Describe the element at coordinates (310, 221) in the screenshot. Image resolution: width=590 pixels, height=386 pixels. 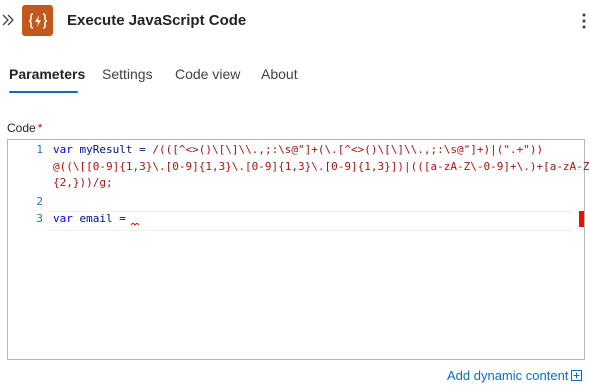
I see `current-line-highlight` at that location.